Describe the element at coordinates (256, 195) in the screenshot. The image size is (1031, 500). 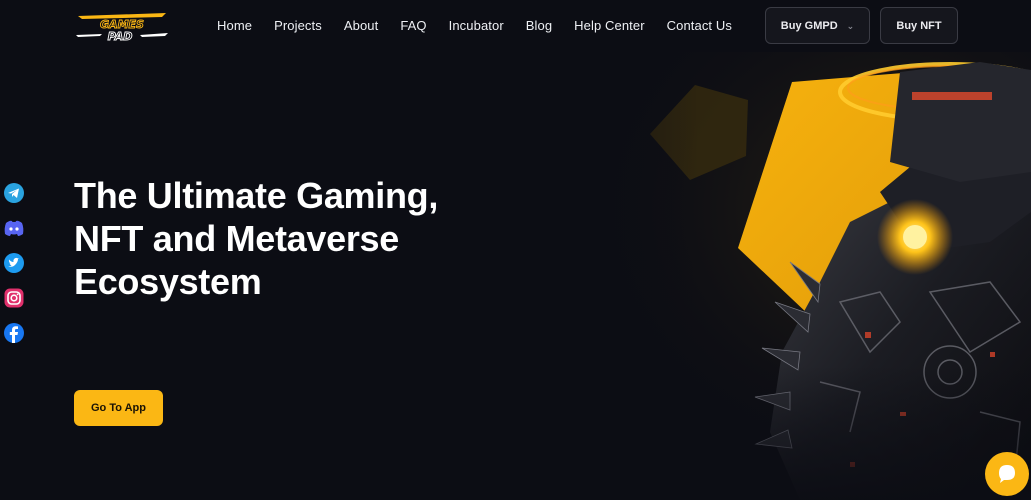
I see `hero-title-line-1: The Ultimate Gaming,` at that location.